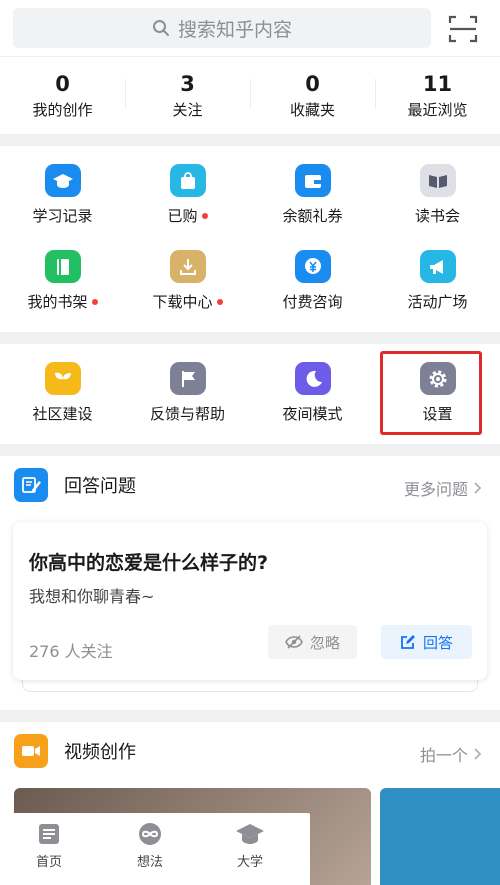  I want to click on eye-off-icon, so click(294, 642).